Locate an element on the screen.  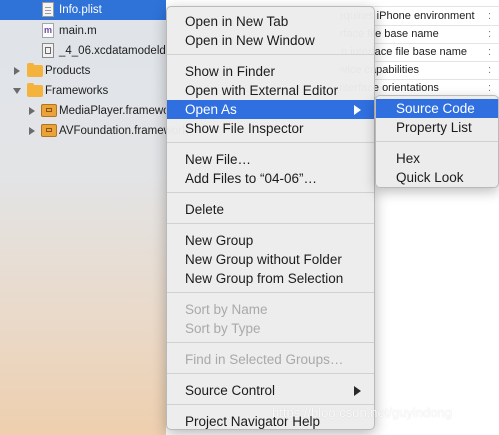
navigator-item-avfoundation-framework: AVFoundation.framework is located at coordinates (94, 131).